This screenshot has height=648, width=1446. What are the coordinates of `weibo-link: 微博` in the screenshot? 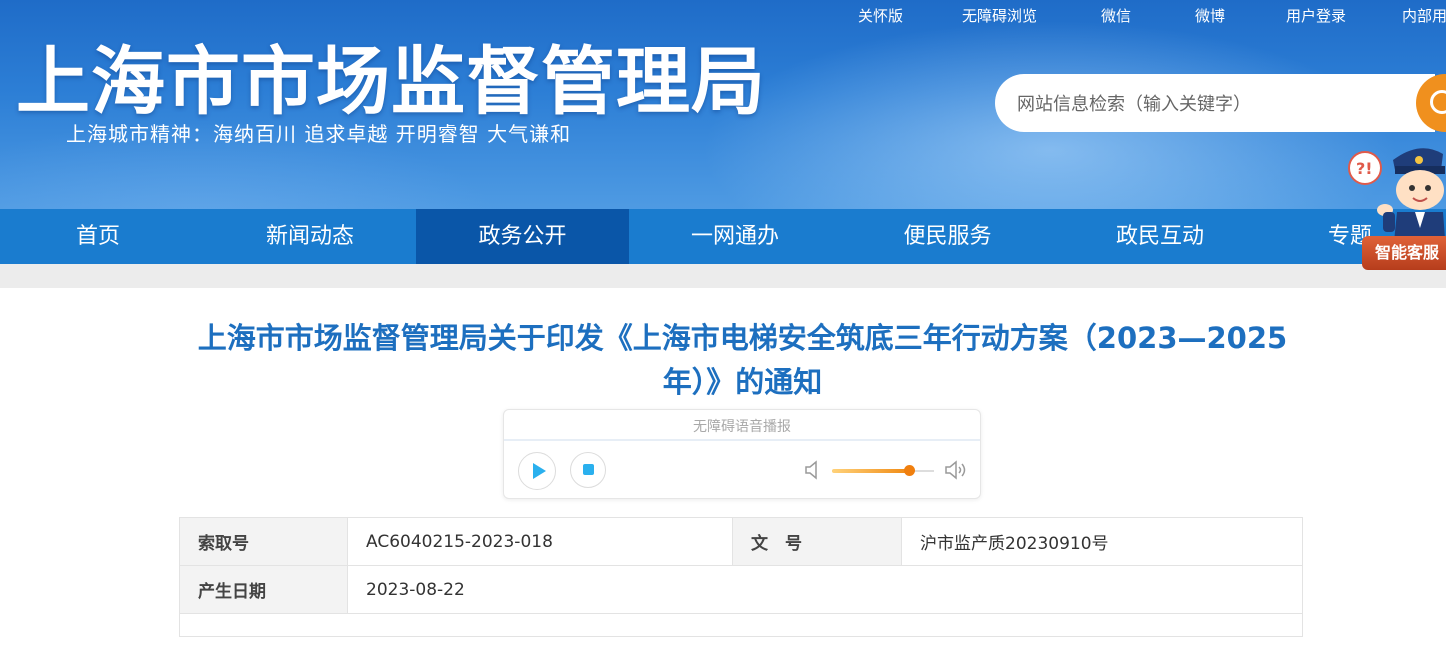 It's located at (1210, 15).